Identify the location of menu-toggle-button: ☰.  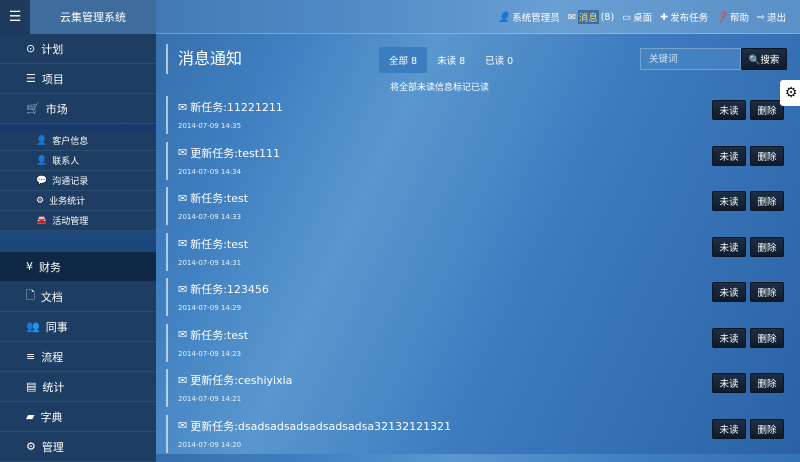
(15, 17).